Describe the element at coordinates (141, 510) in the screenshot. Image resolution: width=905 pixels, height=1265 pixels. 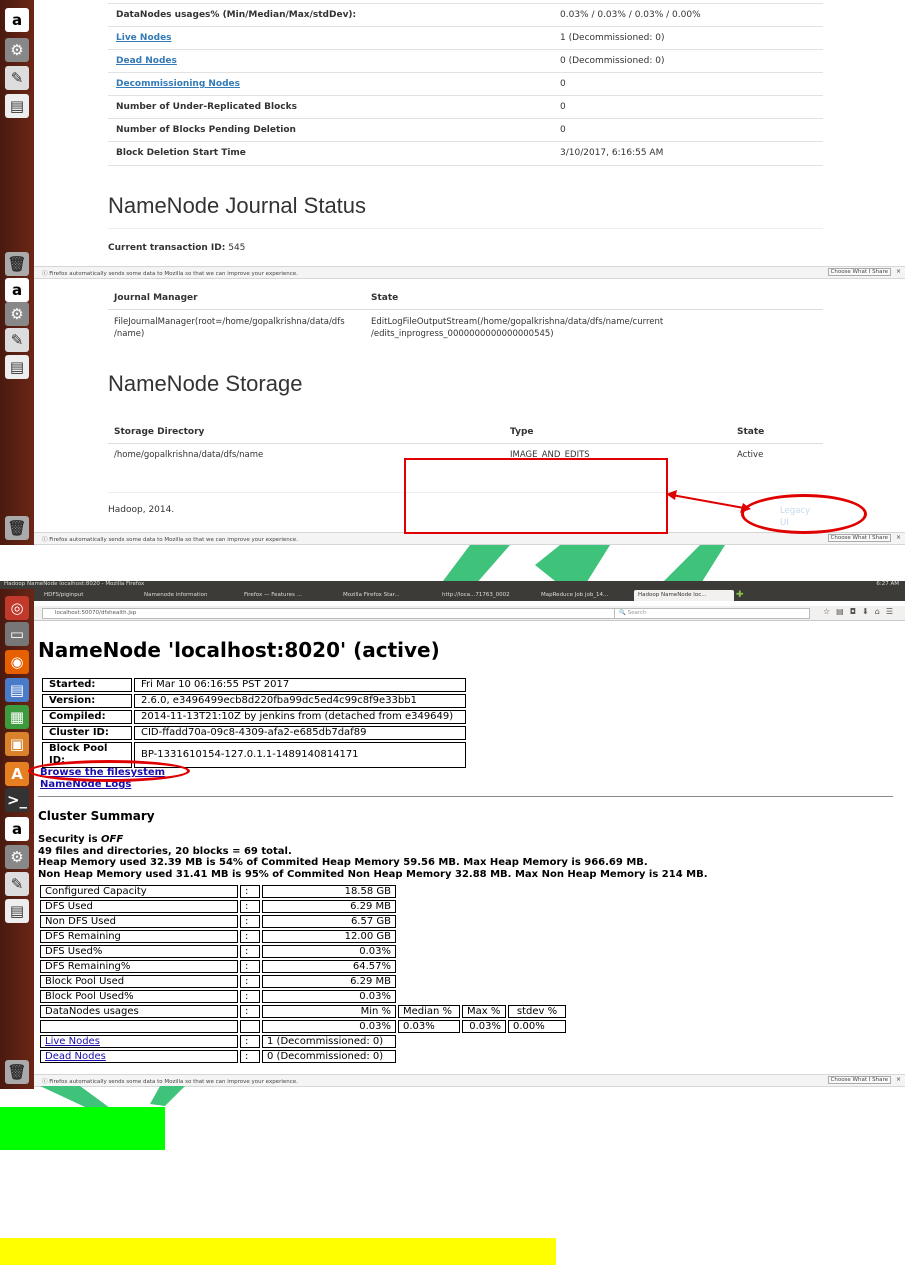
I see `footer-text: Hadoop, 2014.` at that location.